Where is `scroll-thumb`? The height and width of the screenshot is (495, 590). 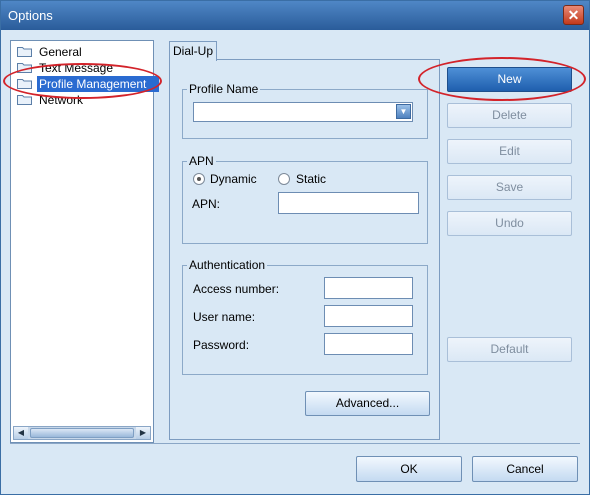 scroll-thumb is located at coordinates (82, 433).